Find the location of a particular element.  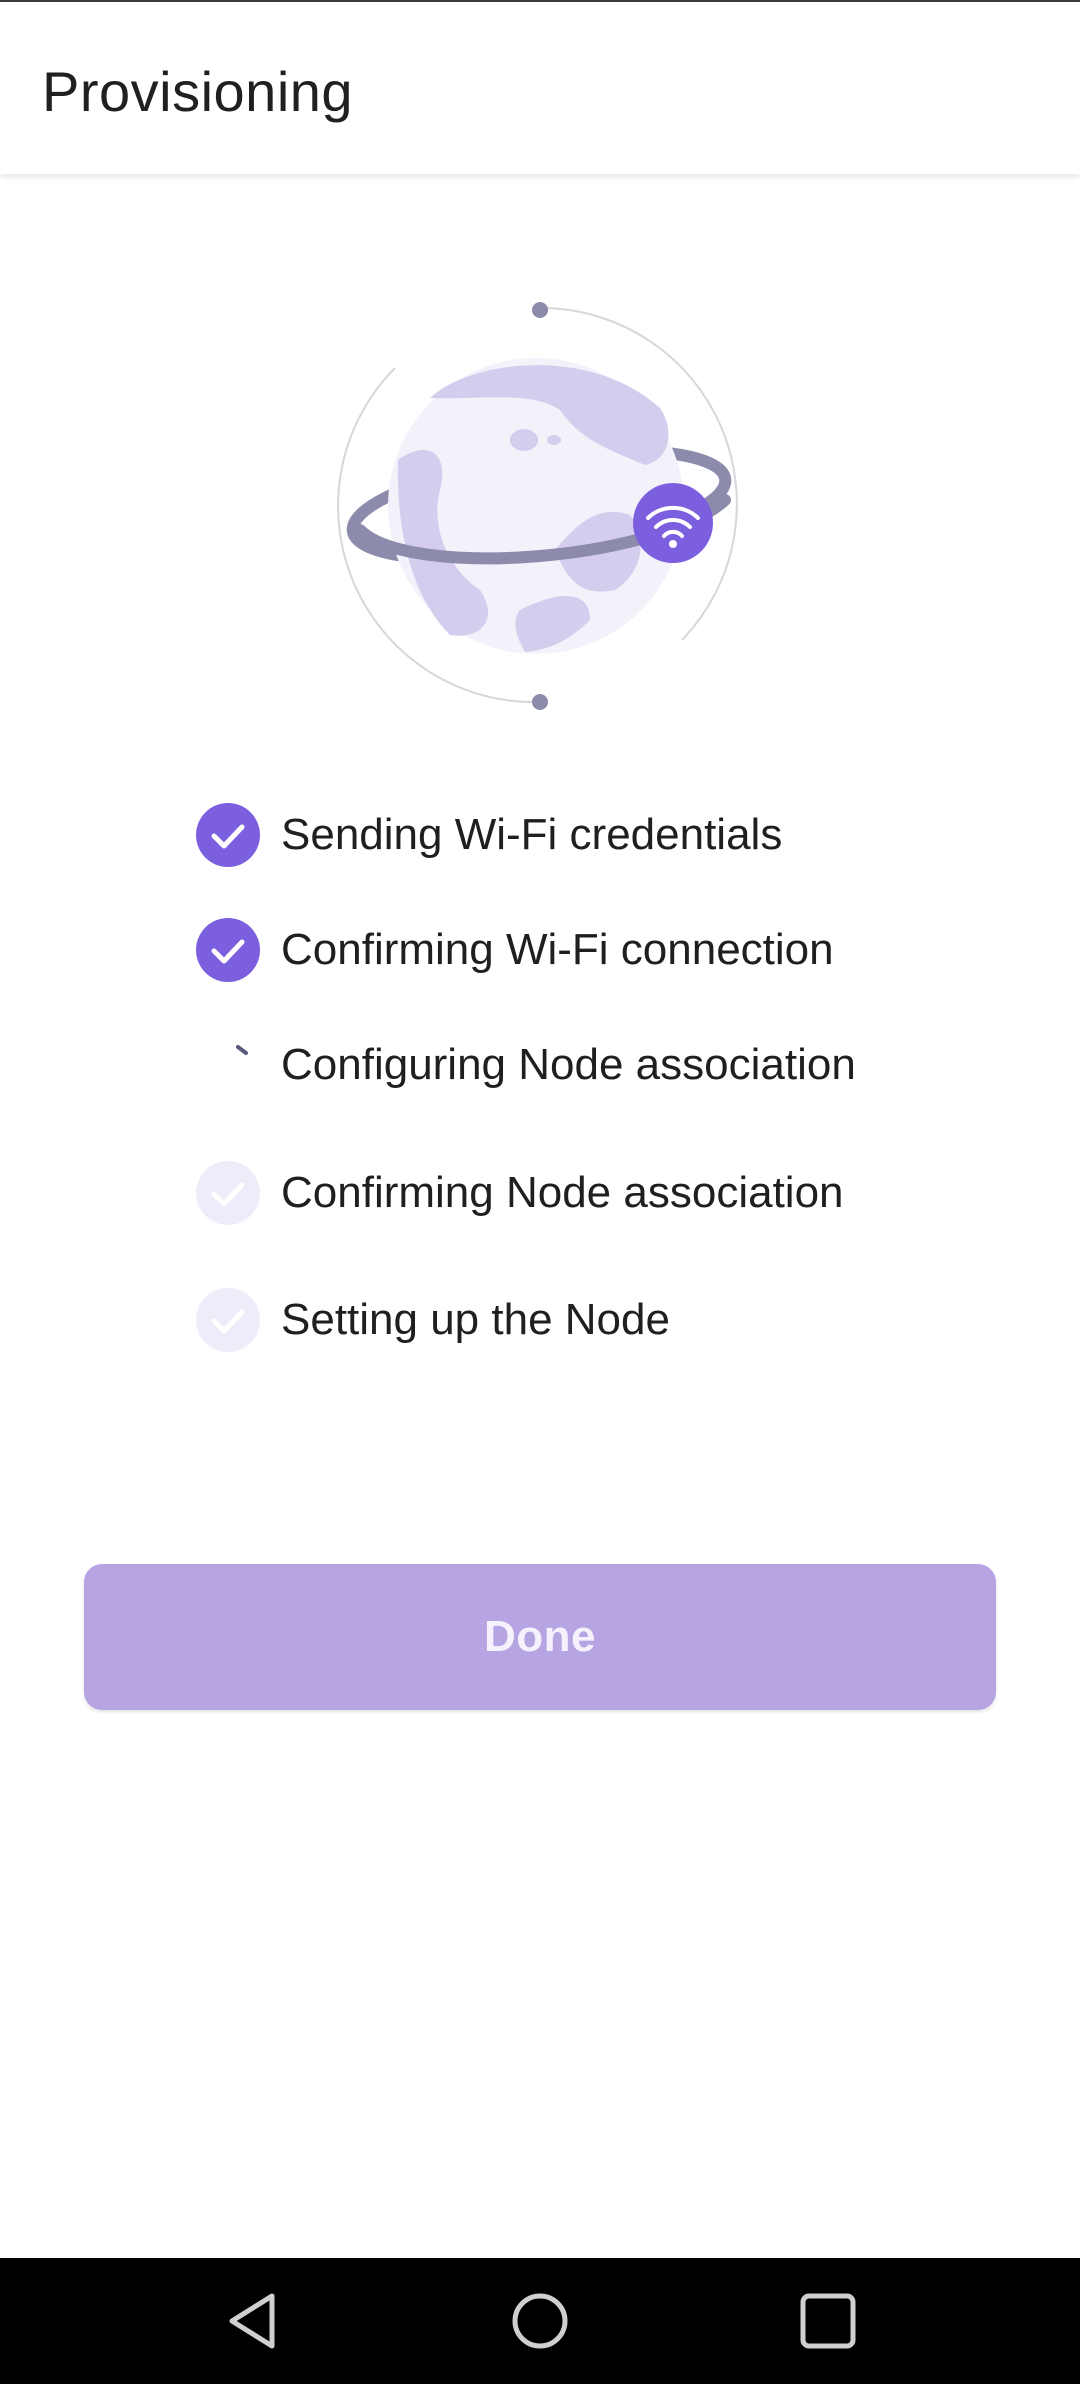

step-configuring-node-association: Configuring Node association is located at coordinates (606, 1065).